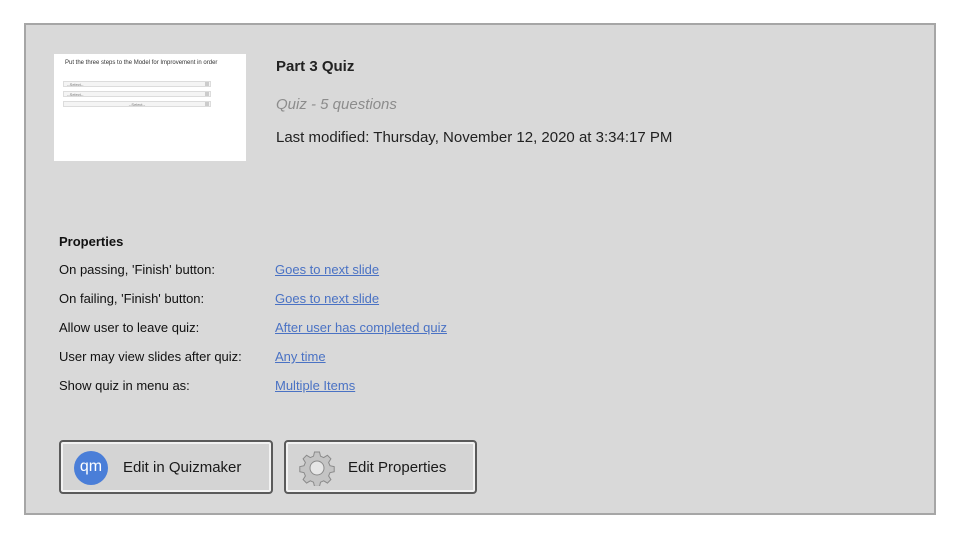 The width and height of the screenshot is (960, 540). Describe the element at coordinates (315, 66) in the screenshot. I see `quiz-title: Part 3 Quiz` at that location.